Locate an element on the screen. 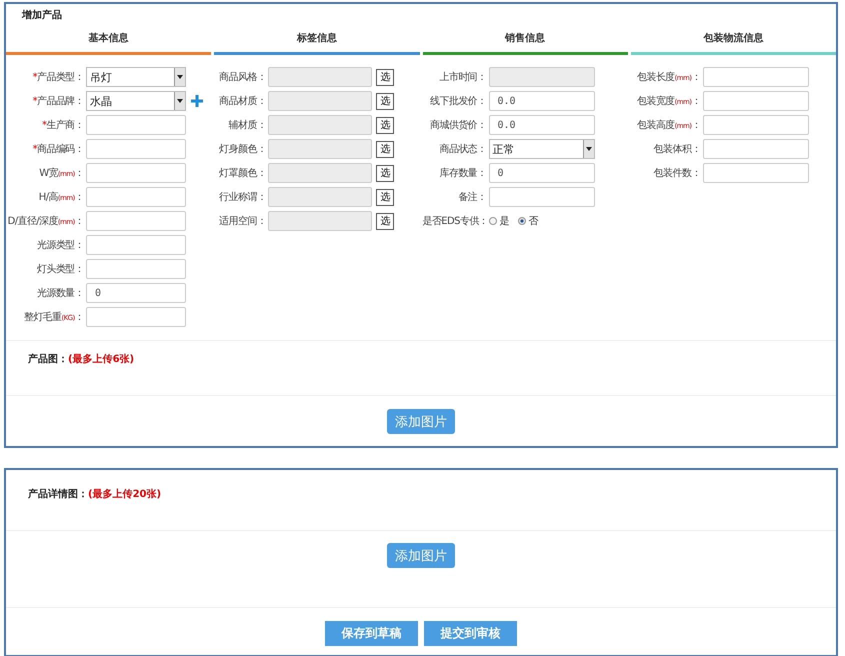 The image size is (845, 656). field-label: 上市时间： is located at coordinates (463, 77).